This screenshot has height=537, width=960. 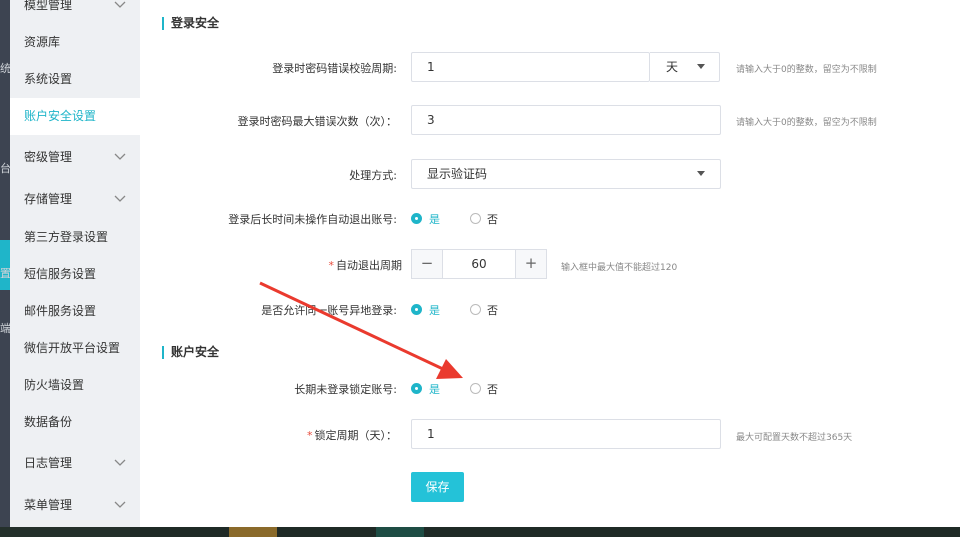 I want to click on sidebar-item-label: 邮件服务设置, so click(x=60, y=311).